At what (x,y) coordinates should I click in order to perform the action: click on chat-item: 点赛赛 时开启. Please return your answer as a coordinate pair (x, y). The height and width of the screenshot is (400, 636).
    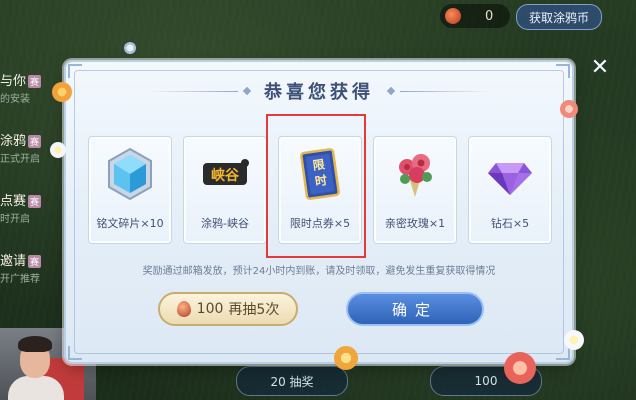
    Looking at the image, I should click on (33, 210).